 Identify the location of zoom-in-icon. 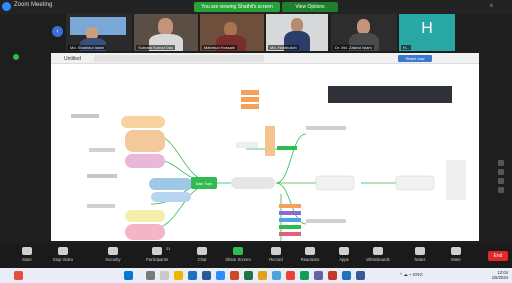
(501, 163).